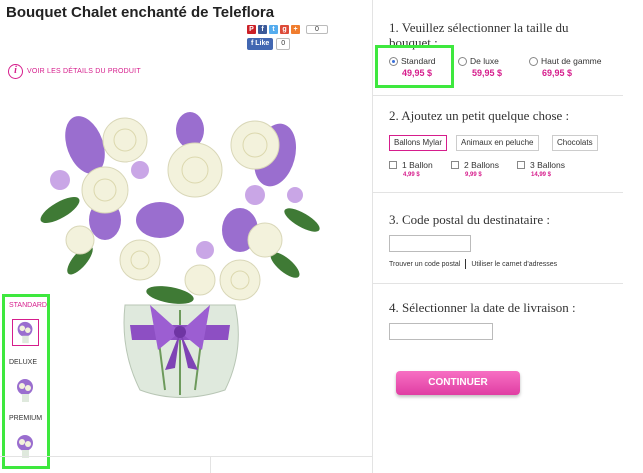  Describe the element at coordinates (575, 143) in the screenshot. I see `tab-chocolats: Chocolats` at that location.